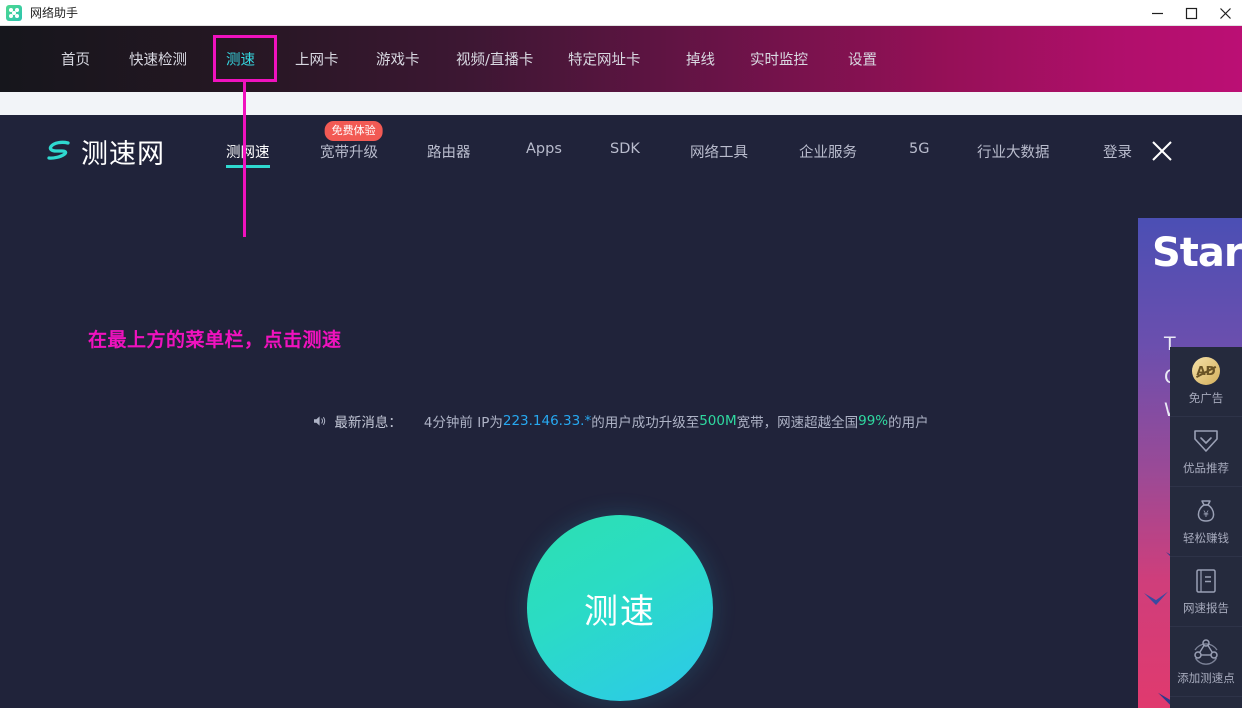 This screenshot has height=708, width=1242. I want to click on rail-label-earn-money: 轻松赚钱, so click(1206, 538).